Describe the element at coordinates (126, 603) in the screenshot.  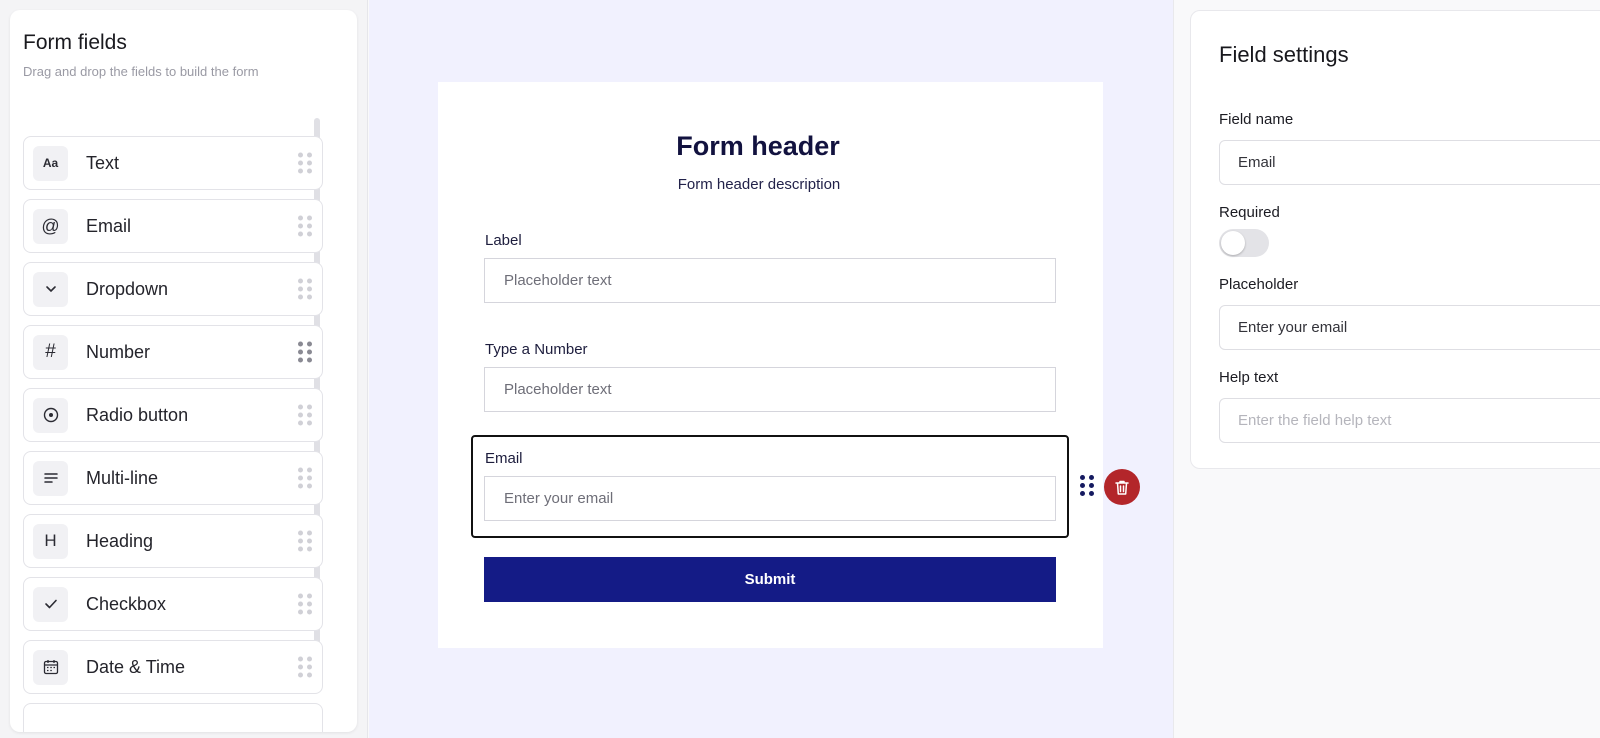
I see `field-item-label: Checkbox` at that location.